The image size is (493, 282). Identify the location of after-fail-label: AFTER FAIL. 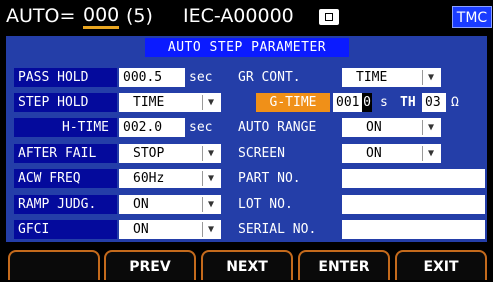
(65, 153).